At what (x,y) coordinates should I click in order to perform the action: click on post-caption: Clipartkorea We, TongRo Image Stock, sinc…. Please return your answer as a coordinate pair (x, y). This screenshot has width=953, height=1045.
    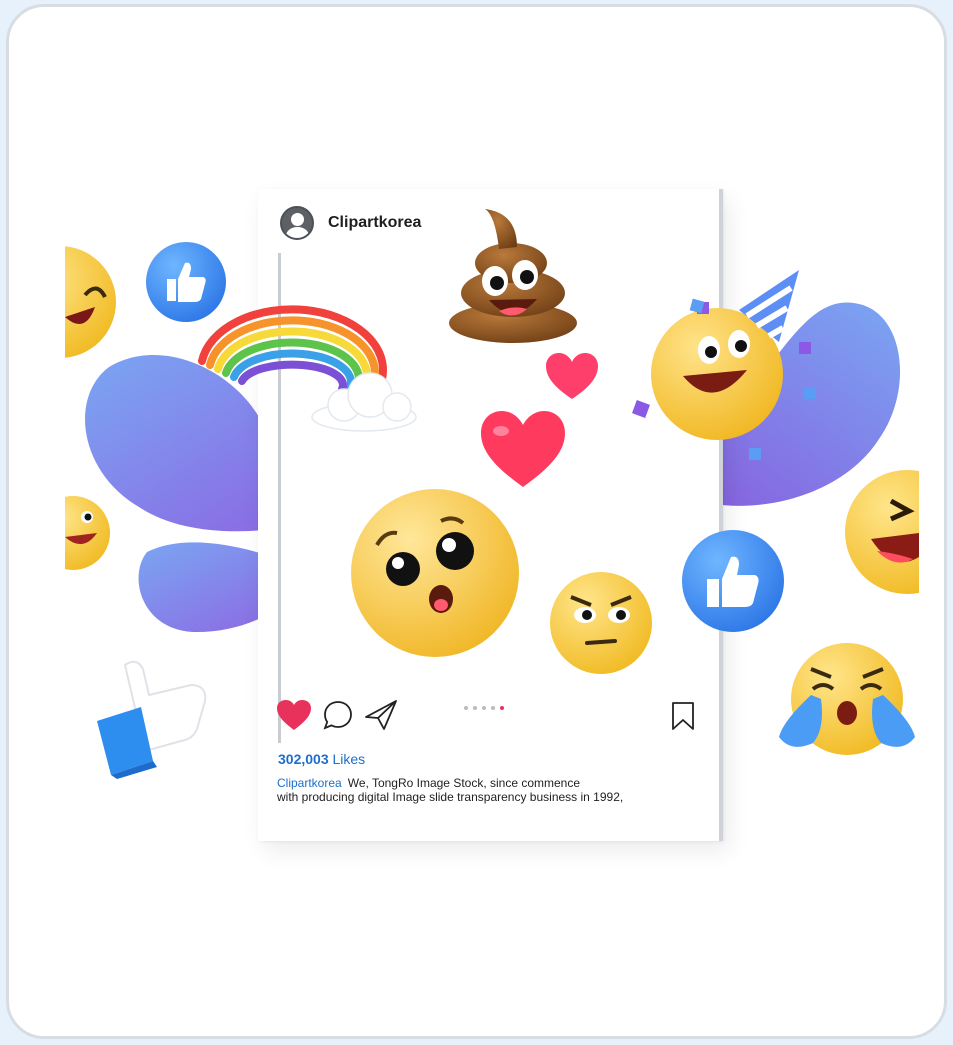
    Looking at the image, I should click on (487, 790).